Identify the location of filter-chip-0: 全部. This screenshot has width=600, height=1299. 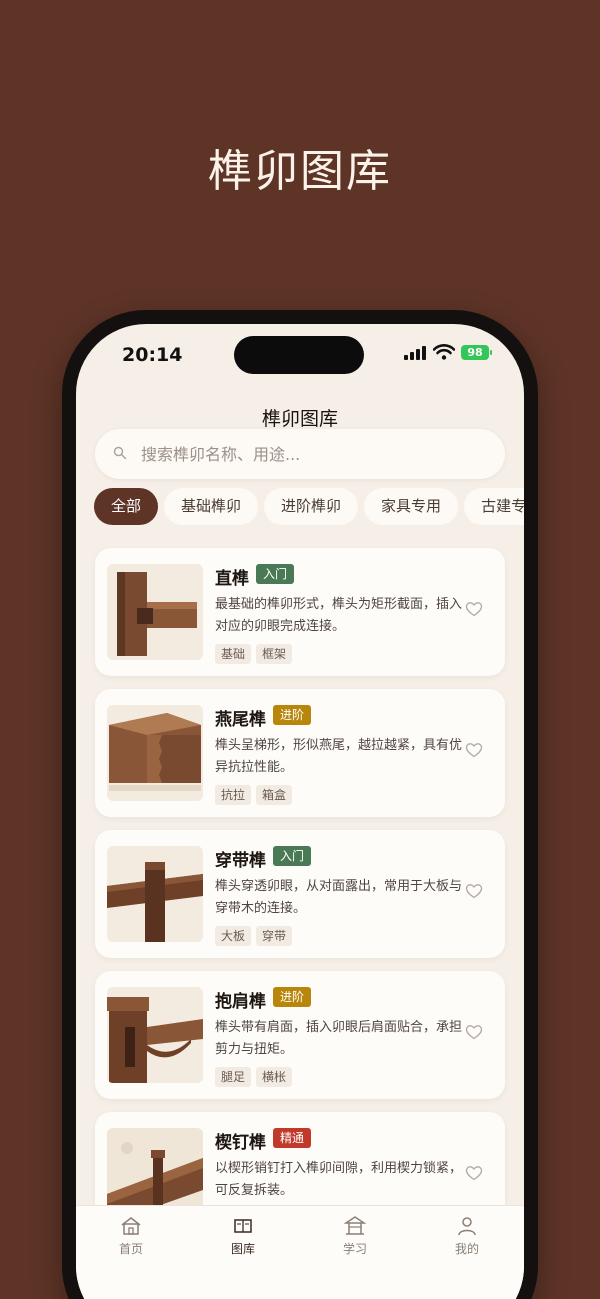
(126, 506).